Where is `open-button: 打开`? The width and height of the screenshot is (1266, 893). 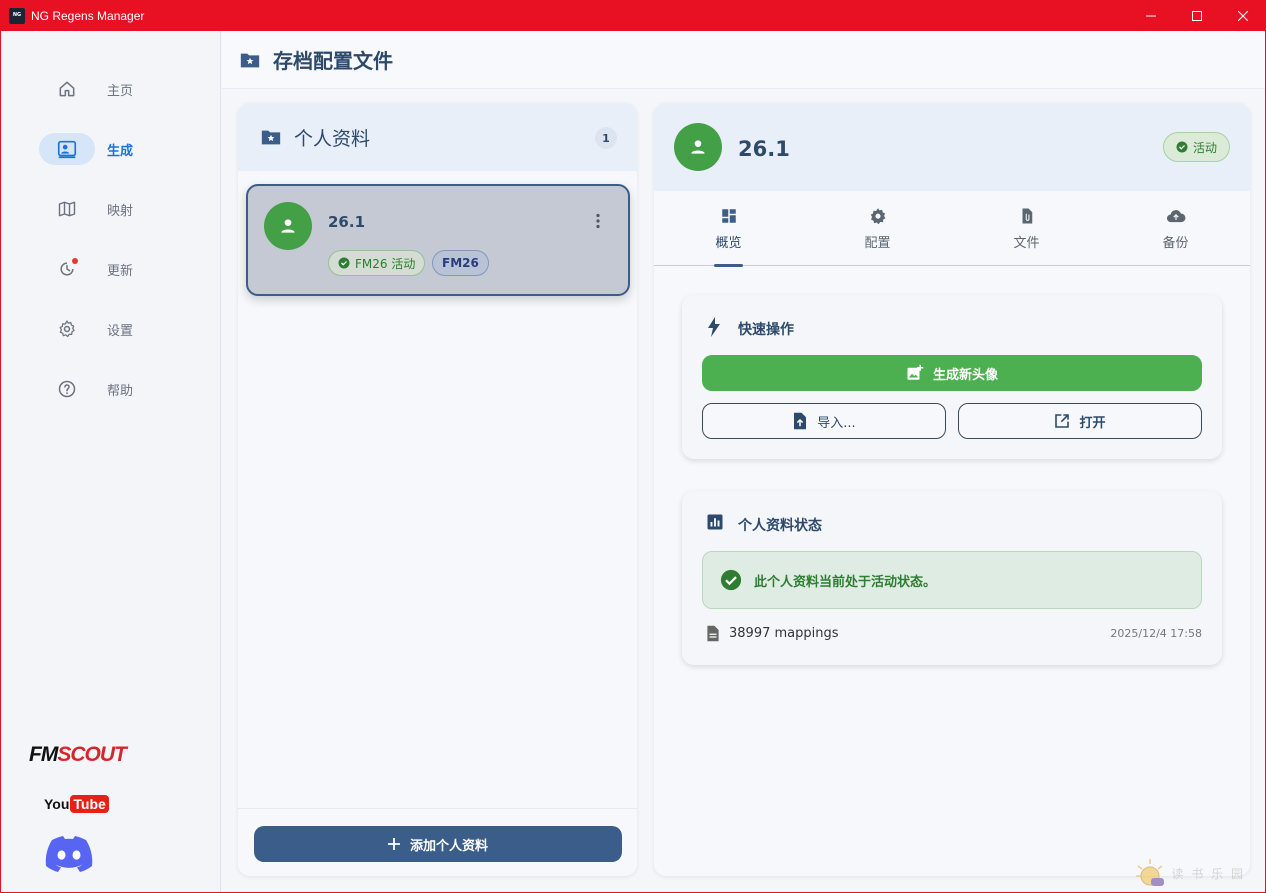 open-button: 打开 is located at coordinates (1080, 421).